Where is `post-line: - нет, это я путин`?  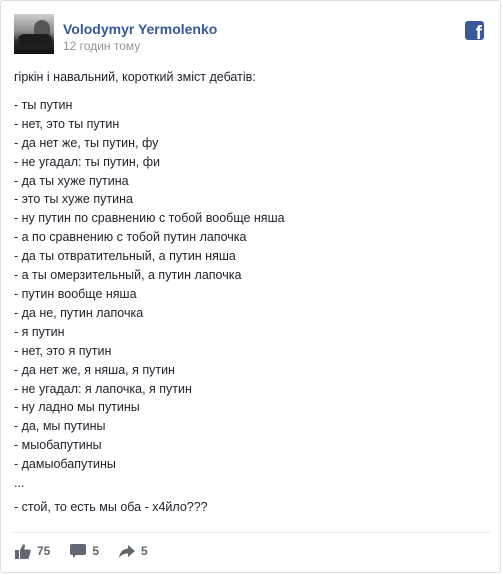
post-line: - нет, это я путин is located at coordinates (63, 350).